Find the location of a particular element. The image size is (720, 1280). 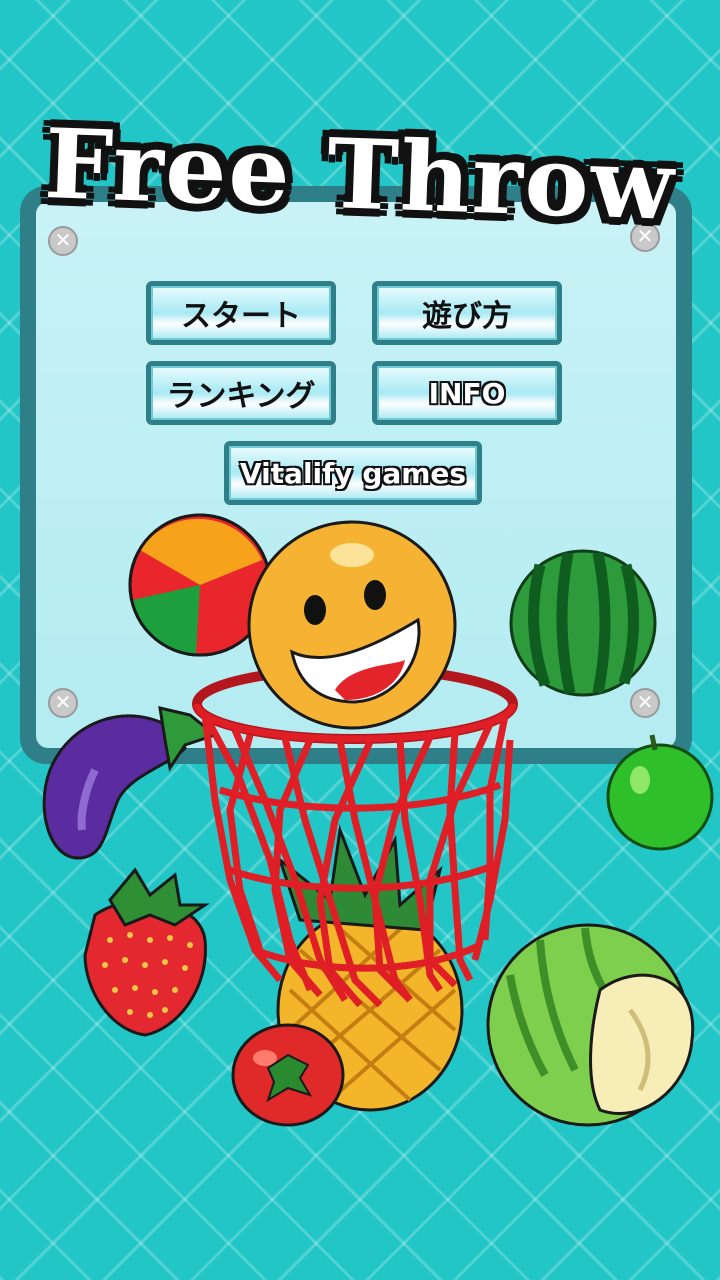

green-apple-icon is located at coordinates (660, 792).